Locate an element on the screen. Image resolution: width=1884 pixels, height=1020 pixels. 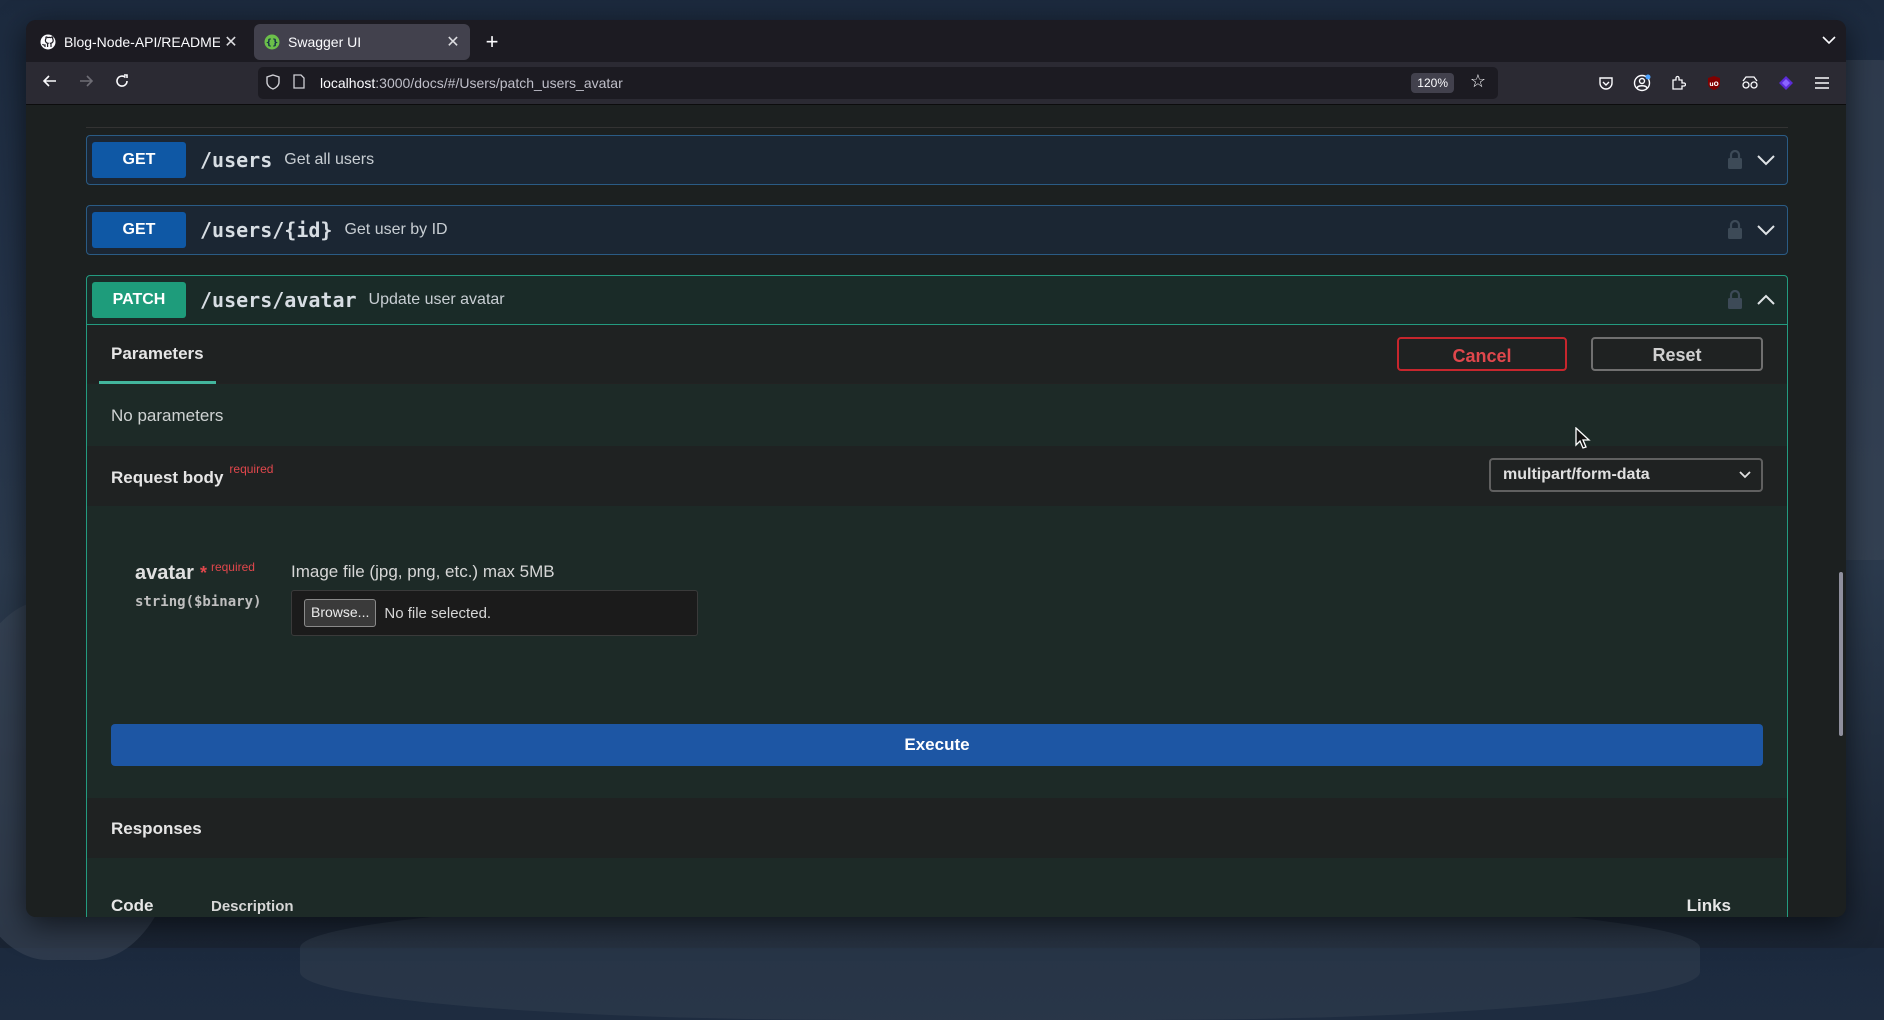
purple-extension-icon is located at coordinates (1786, 83).